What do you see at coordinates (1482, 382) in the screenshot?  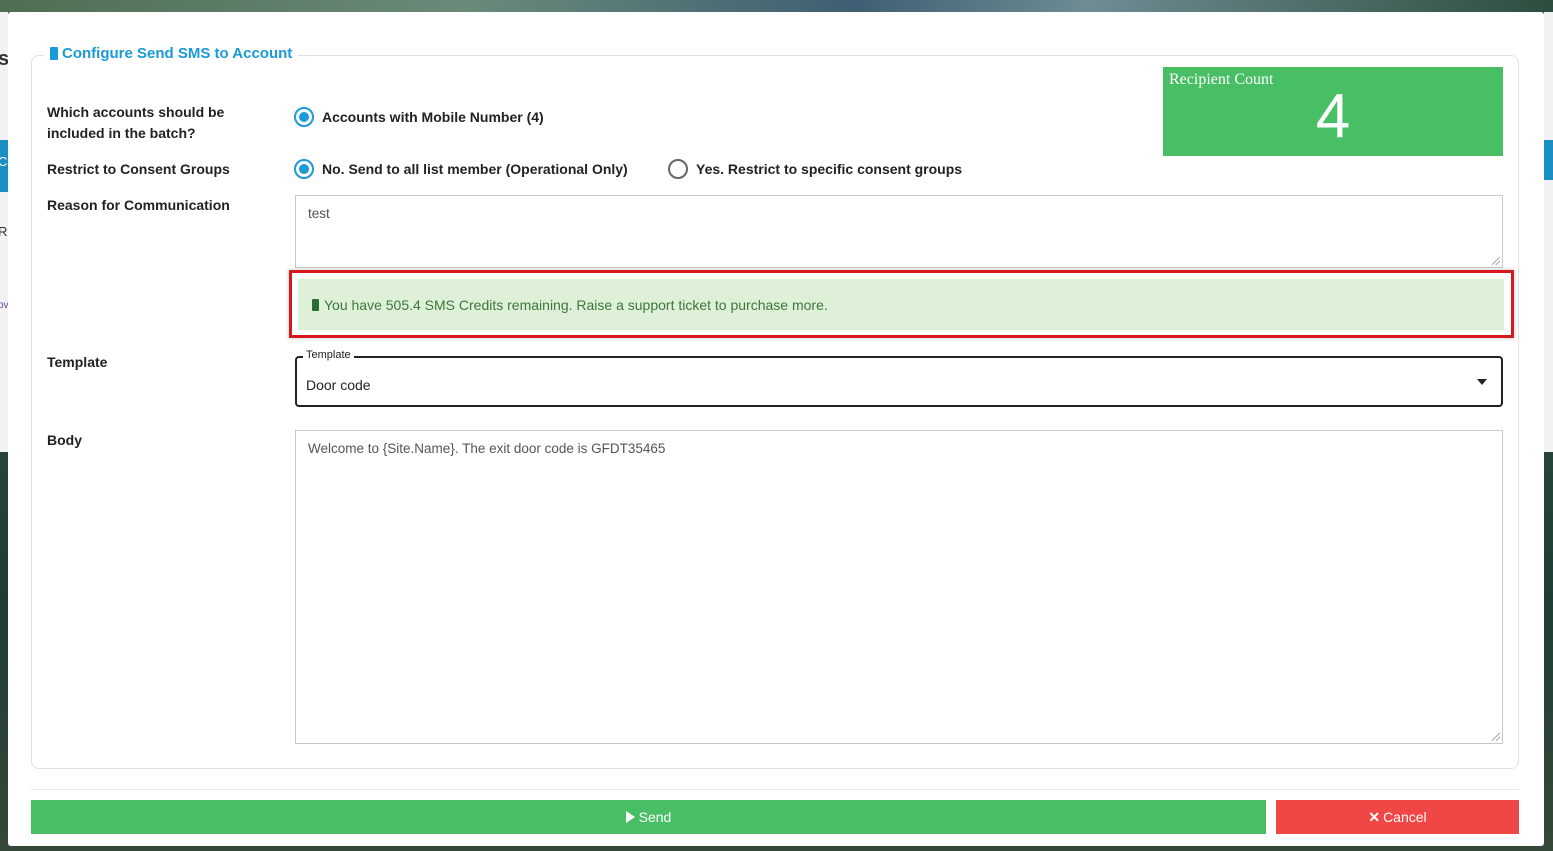 I see `caret-down-icon` at bounding box center [1482, 382].